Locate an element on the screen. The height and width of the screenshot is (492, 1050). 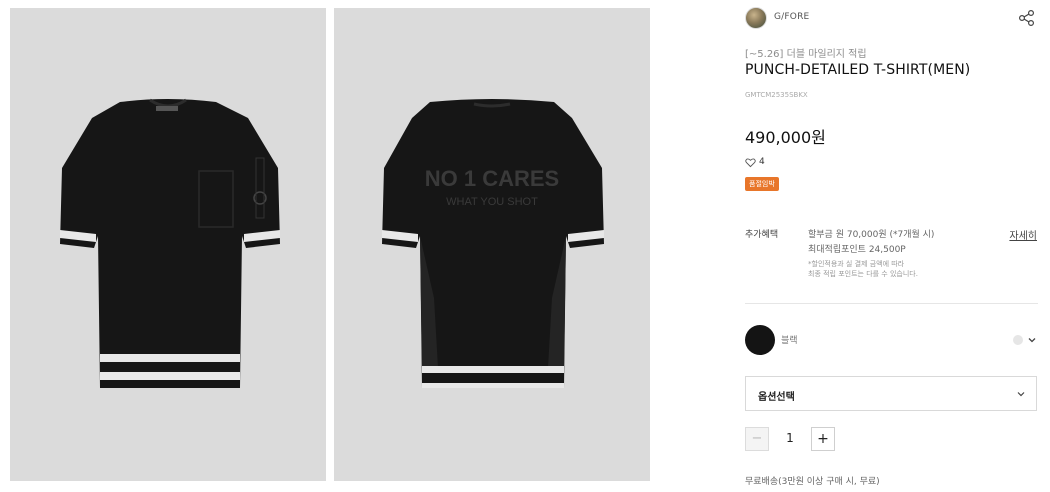
product-sku: GMTCM2535SBKX is located at coordinates (776, 95).